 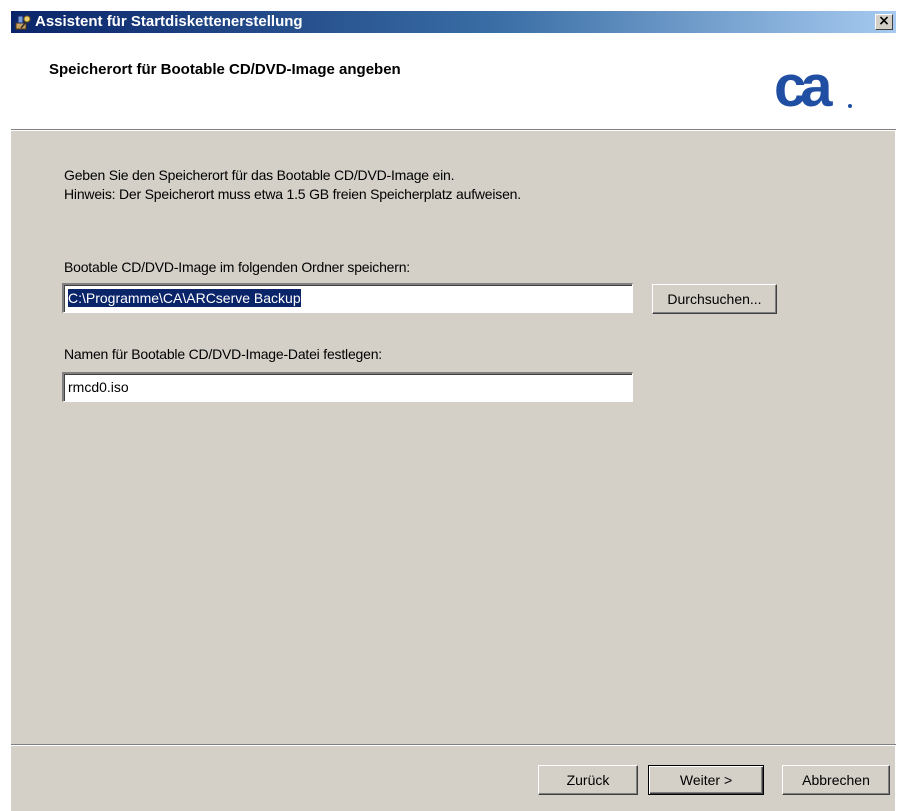 I want to click on title-bar: Assistent für Startdiskettenerstellung ×, so click(x=453, y=22).